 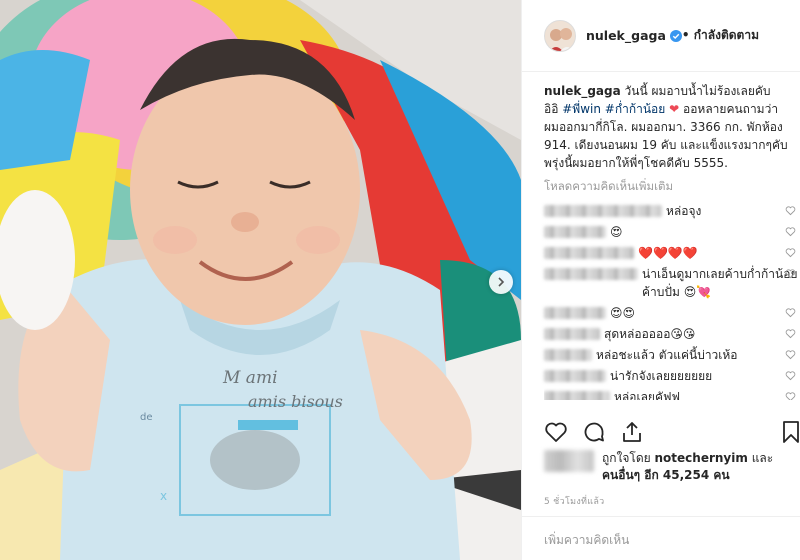 I want to click on comment-emoji: 😍😍, so click(x=623, y=313).